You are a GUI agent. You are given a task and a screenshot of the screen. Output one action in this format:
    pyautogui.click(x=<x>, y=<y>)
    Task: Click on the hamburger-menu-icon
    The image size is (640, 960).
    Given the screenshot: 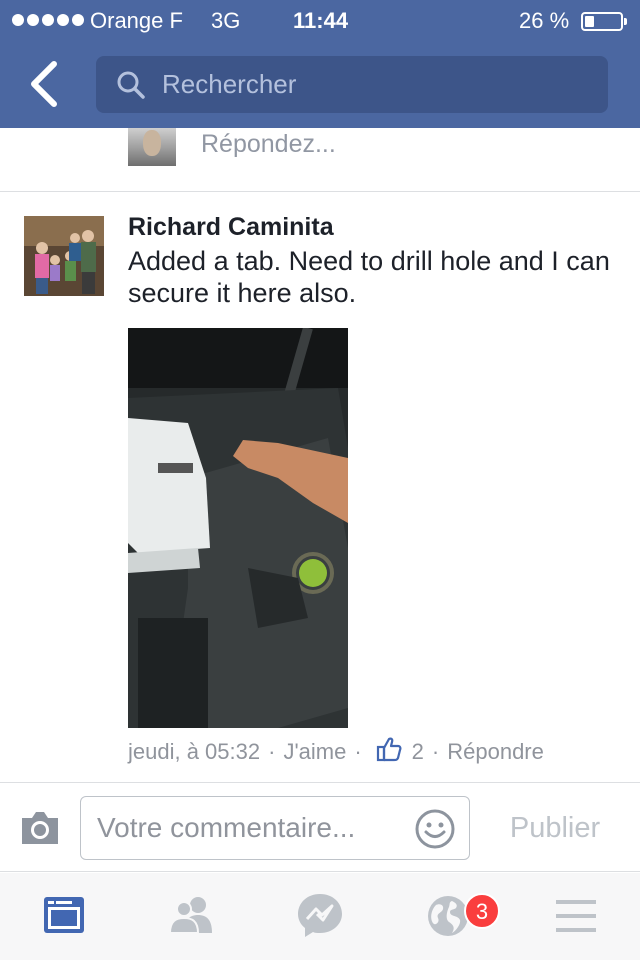 What is the action you would take?
    pyautogui.click(x=576, y=916)
    